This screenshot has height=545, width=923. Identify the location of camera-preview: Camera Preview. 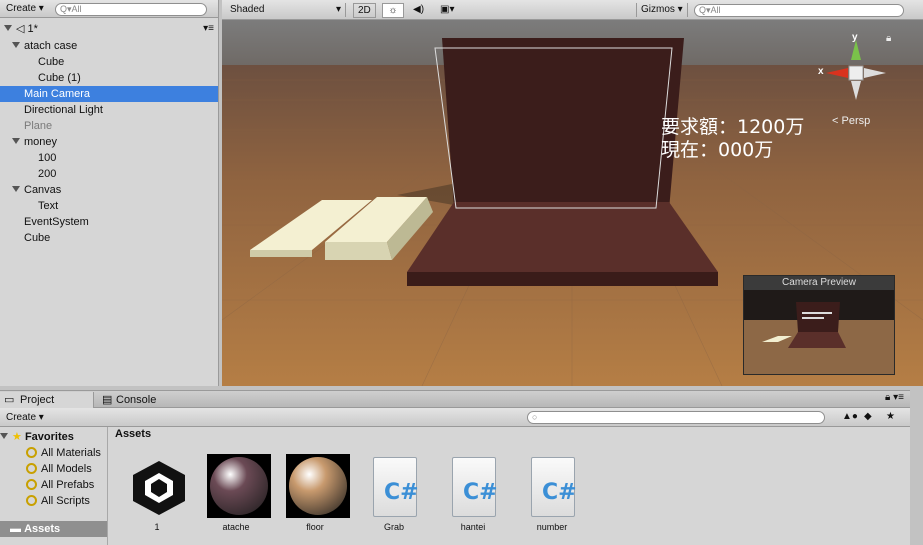
(819, 325).